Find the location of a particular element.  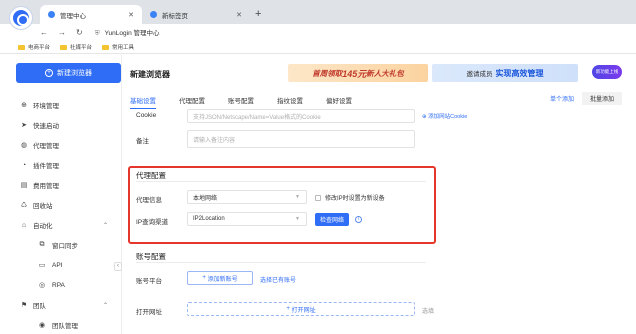

invite-banner: 邀请成员 实现高效管理 is located at coordinates (505, 73).